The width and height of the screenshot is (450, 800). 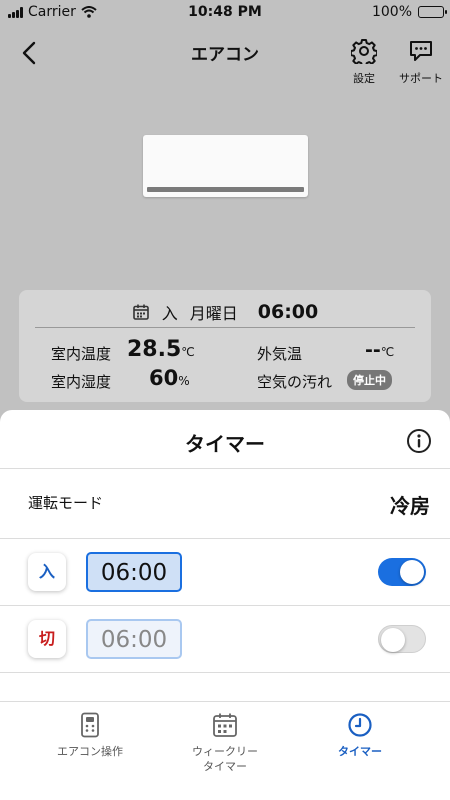 I want to click on outdoor-temp-label: 外気温, so click(x=280, y=354).